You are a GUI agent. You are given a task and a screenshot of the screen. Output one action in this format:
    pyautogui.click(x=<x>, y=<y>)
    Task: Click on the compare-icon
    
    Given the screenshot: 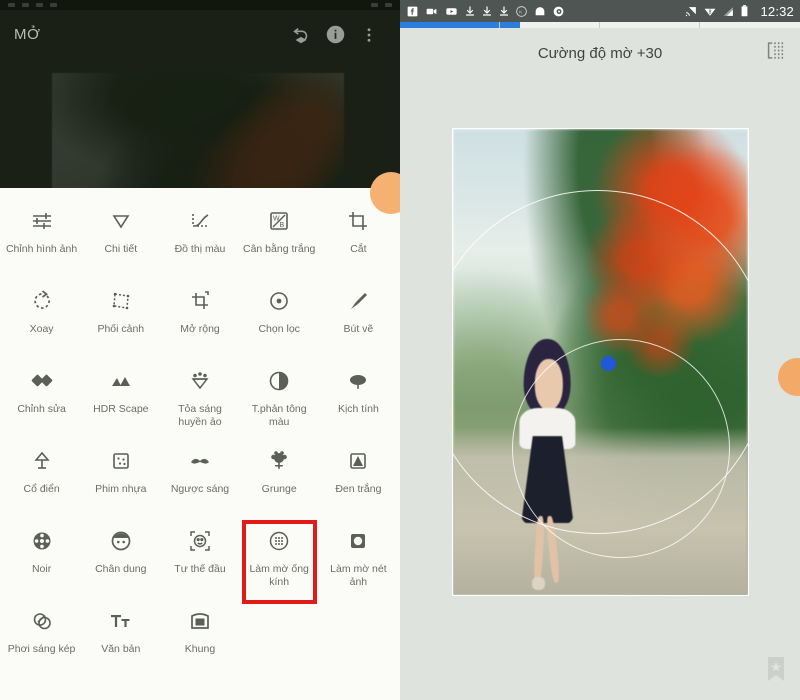 What is the action you would take?
    pyautogui.click(x=775, y=53)
    